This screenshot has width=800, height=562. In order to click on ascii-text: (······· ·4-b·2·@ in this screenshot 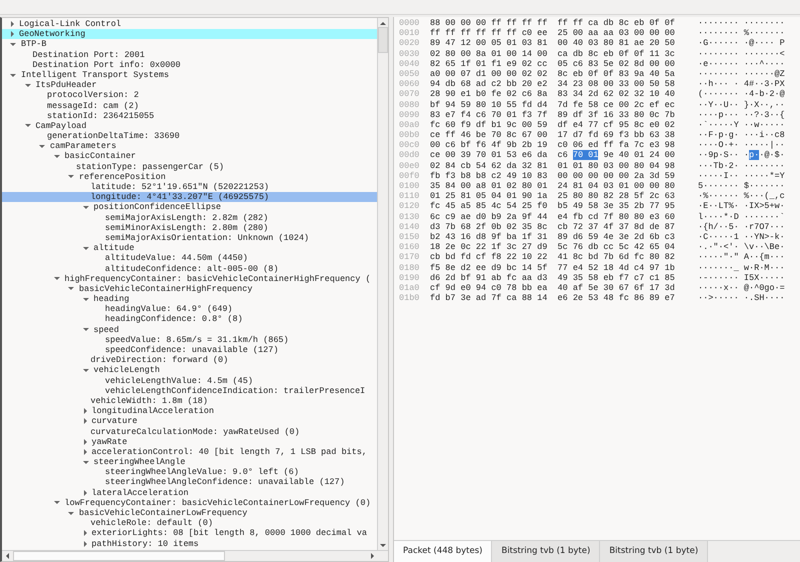, I will do `click(741, 94)`.